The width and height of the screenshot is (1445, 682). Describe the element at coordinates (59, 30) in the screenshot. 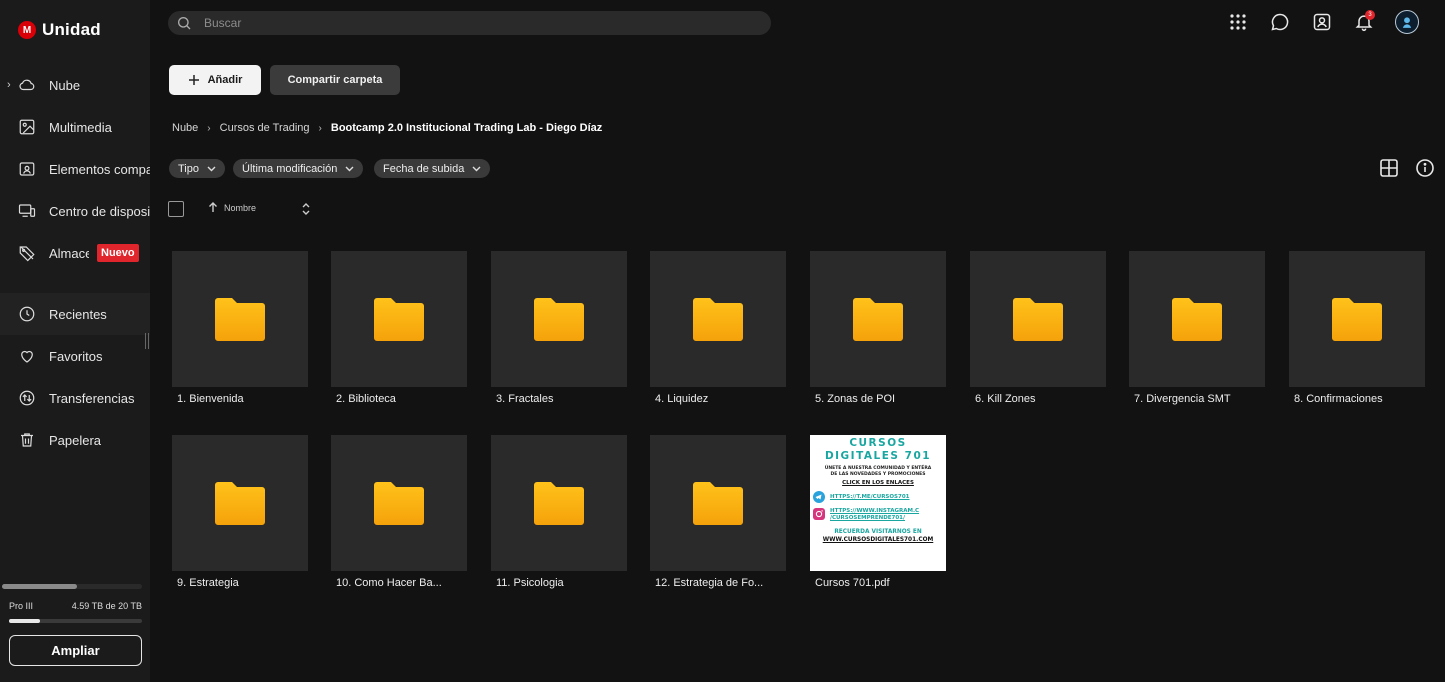

I see `app-logo: M Unidad` at that location.